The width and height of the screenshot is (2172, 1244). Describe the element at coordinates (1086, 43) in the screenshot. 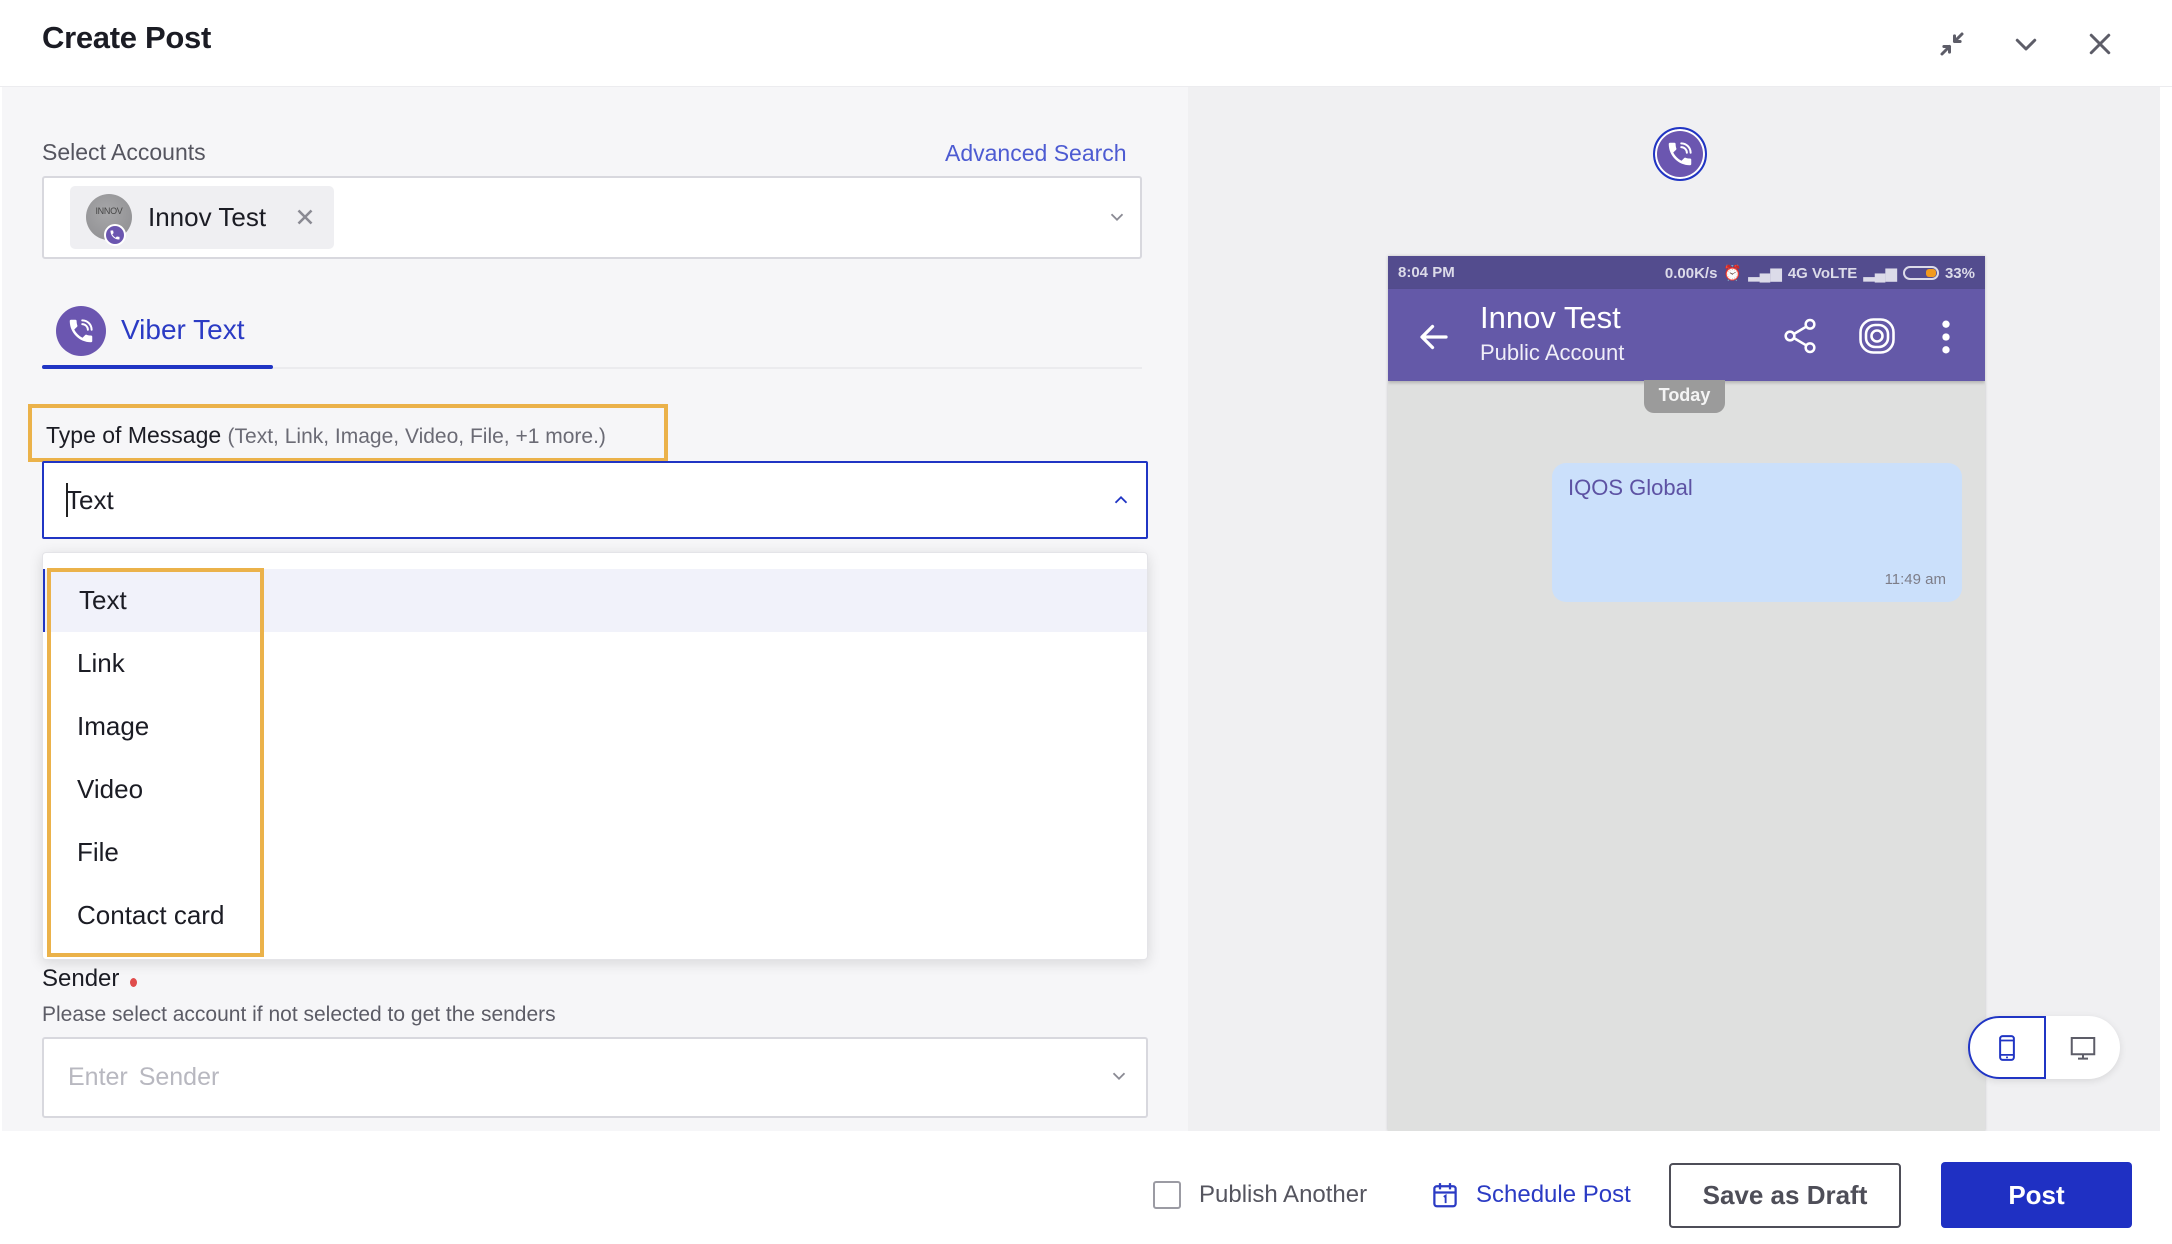

I see `dialog-header: Create Post` at that location.